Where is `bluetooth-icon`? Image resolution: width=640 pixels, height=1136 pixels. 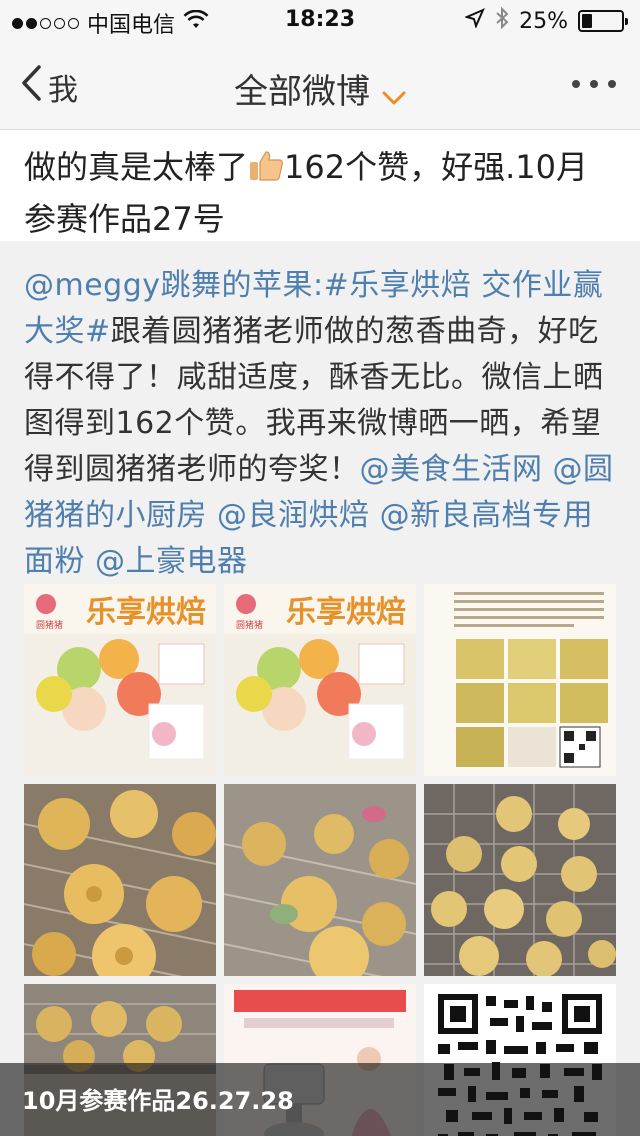
bluetooth-icon is located at coordinates (502, 21).